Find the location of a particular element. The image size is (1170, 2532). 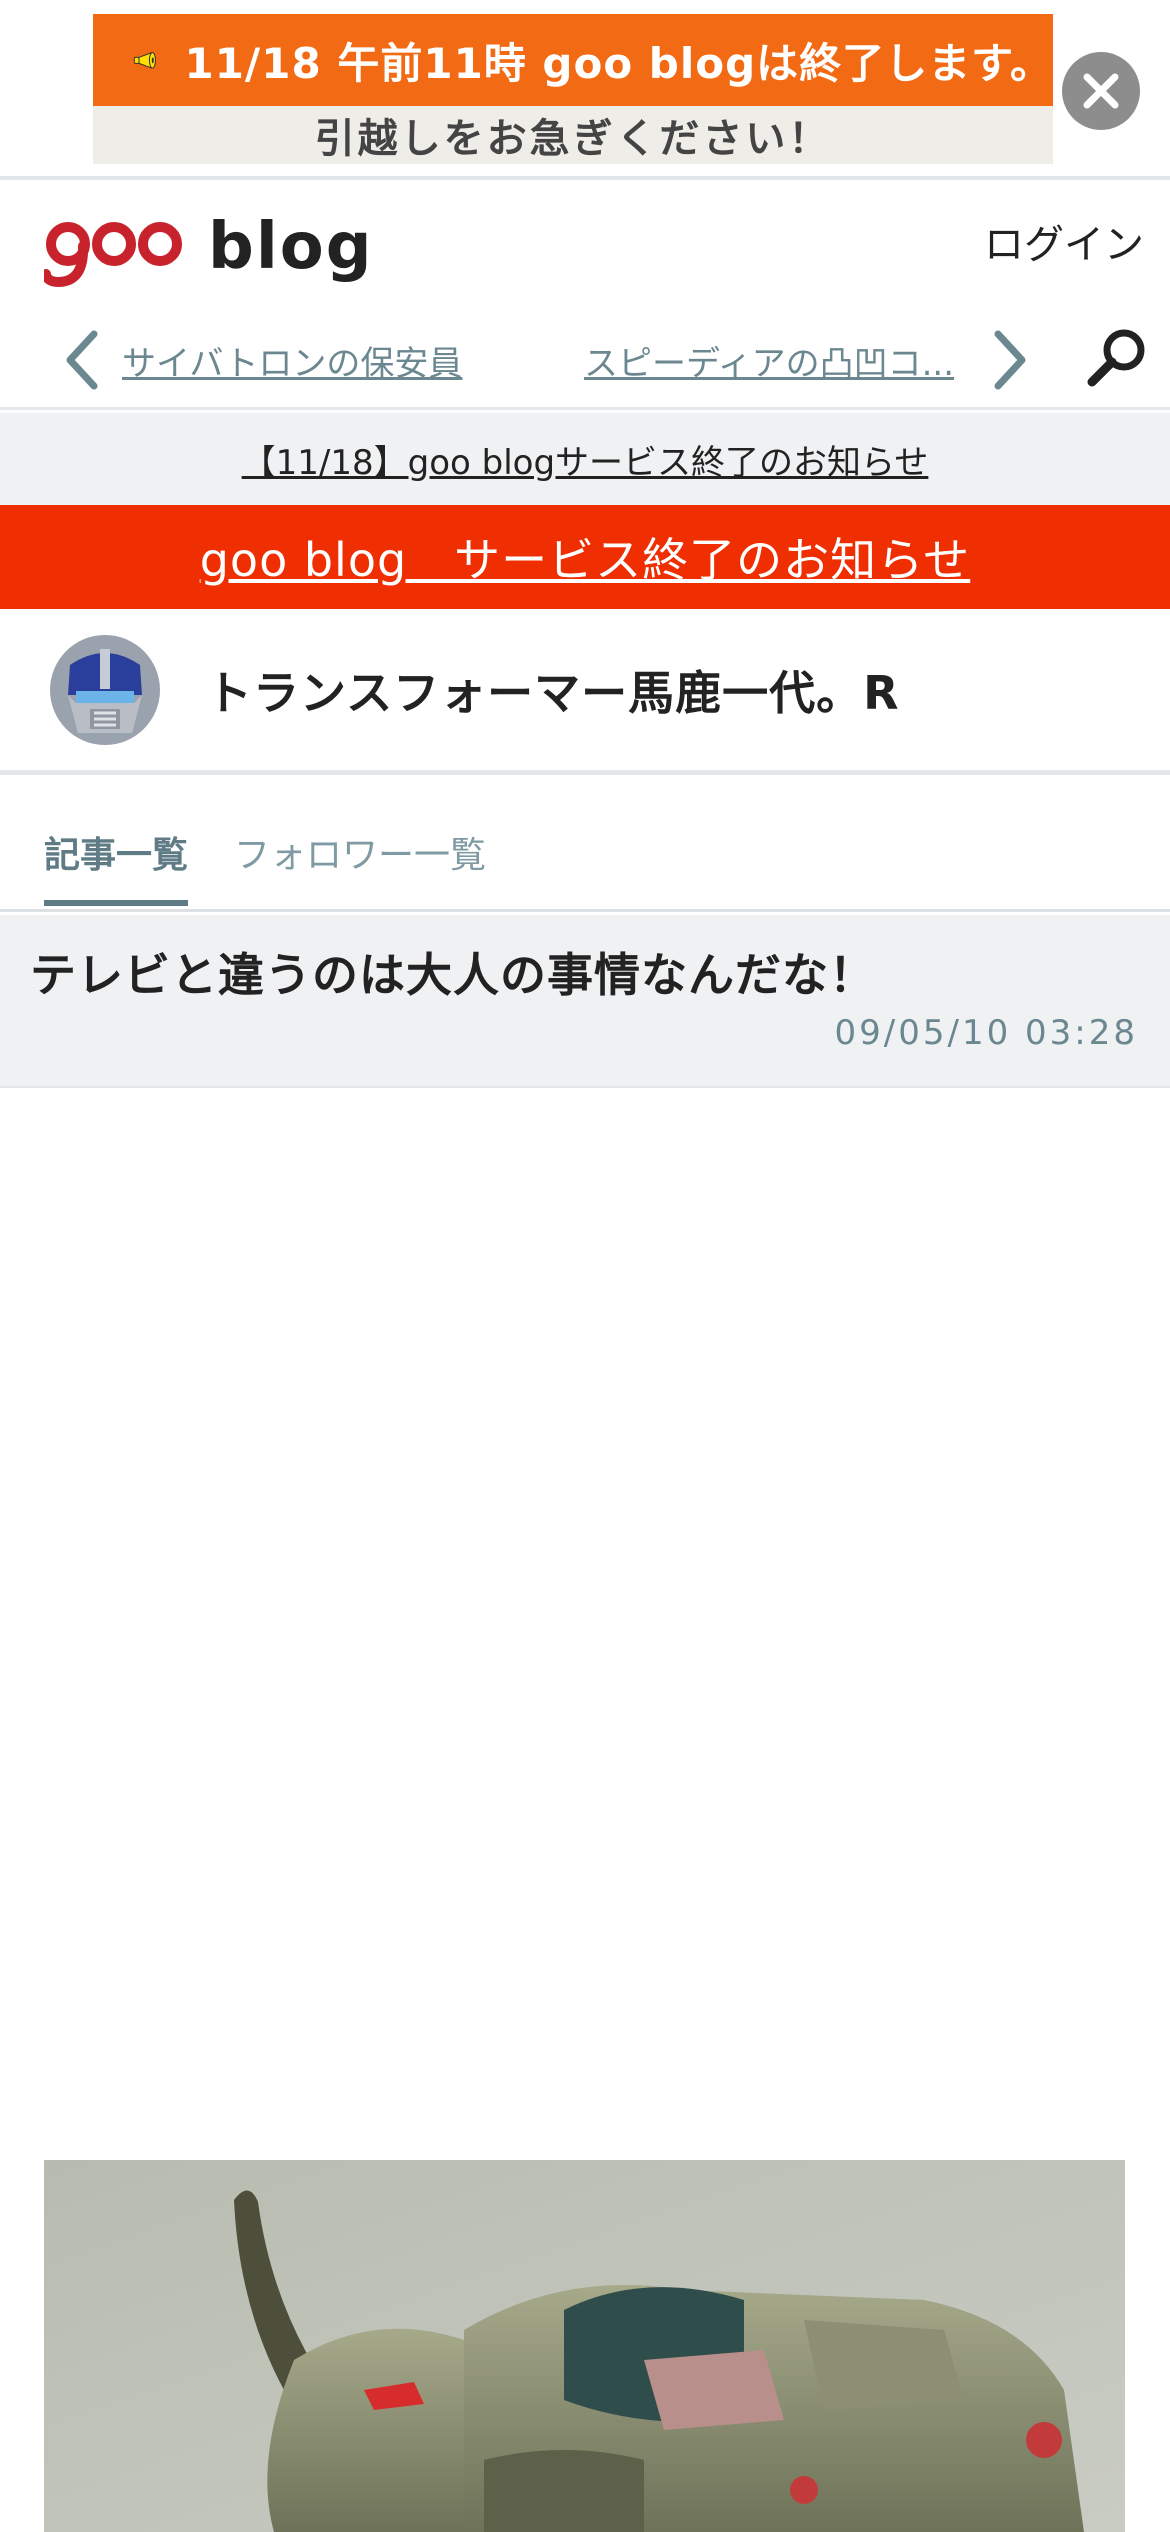

promo-banner: 11/18 午前11時 goo blogは終了します。 引越しをお急ぎください！ is located at coordinates (573, 89).